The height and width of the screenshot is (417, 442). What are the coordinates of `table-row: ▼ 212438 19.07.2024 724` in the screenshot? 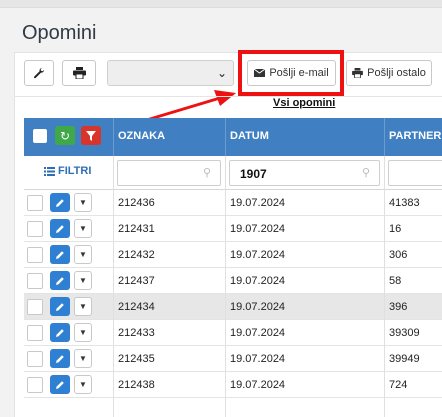 It's located at (233, 385).